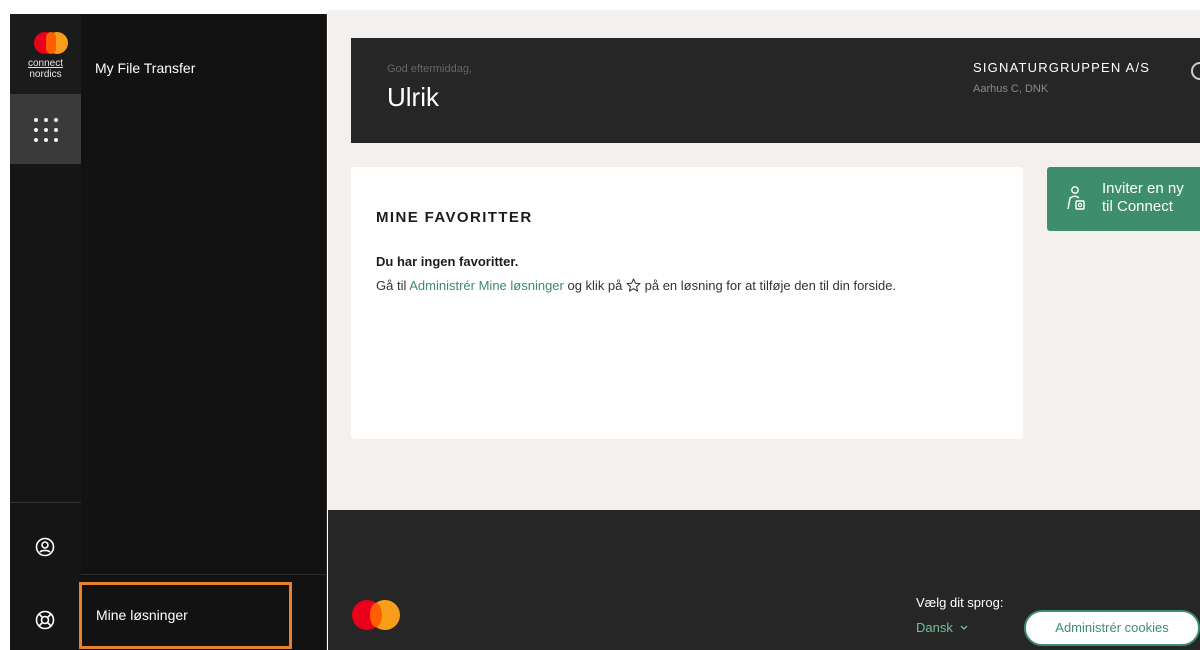 Image resolution: width=1200 pixels, height=650 pixels. I want to click on lifebuoy-icon, so click(45, 620).